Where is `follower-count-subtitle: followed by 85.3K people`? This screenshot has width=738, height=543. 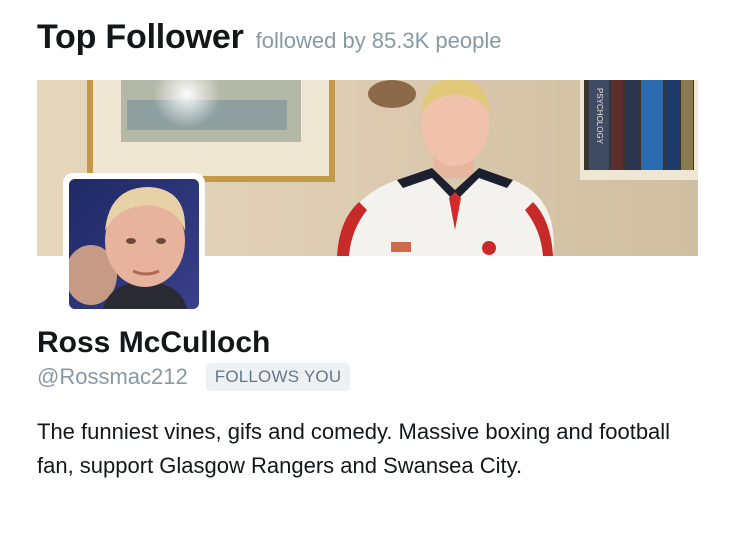
follower-count-subtitle: followed by 85.3K people is located at coordinates (378, 40).